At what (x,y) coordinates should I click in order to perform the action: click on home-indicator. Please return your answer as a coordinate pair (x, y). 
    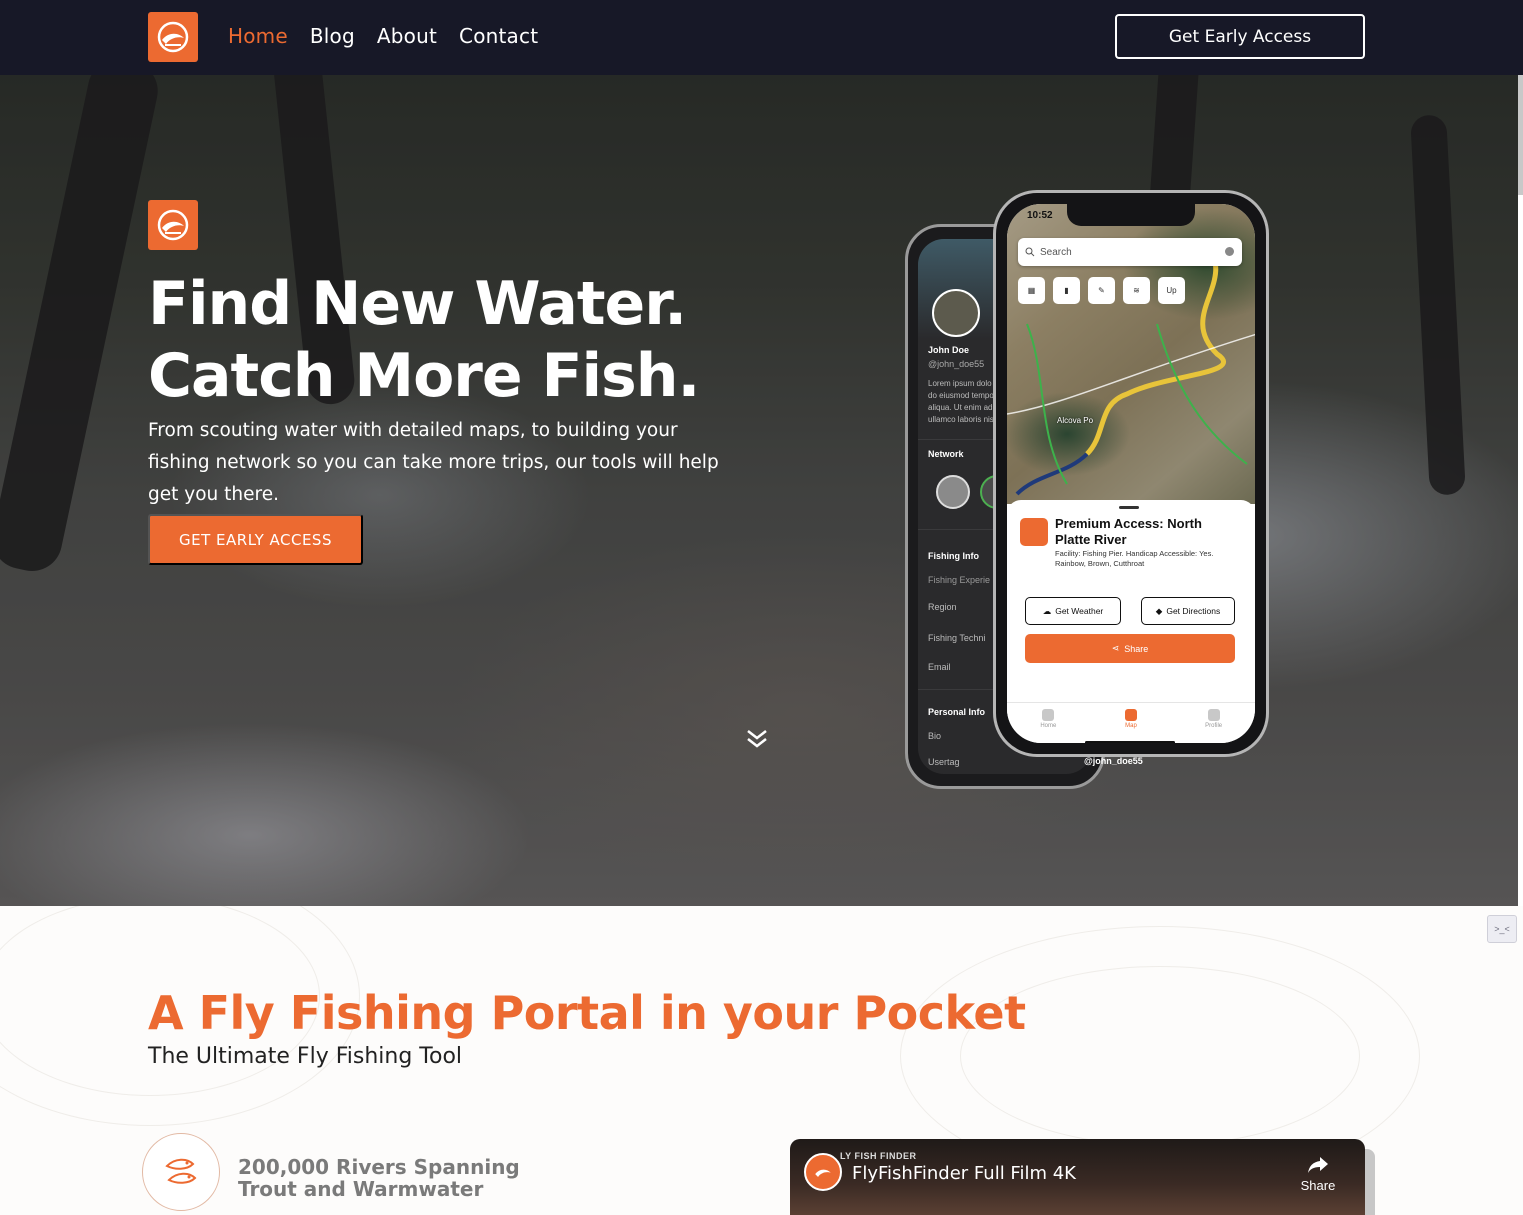
    Looking at the image, I should click on (1130, 742).